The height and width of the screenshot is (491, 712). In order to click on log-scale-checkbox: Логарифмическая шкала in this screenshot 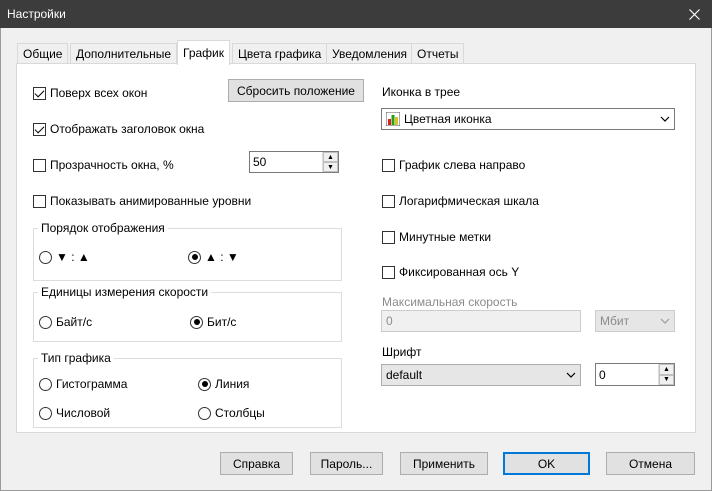, I will do `click(460, 201)`.